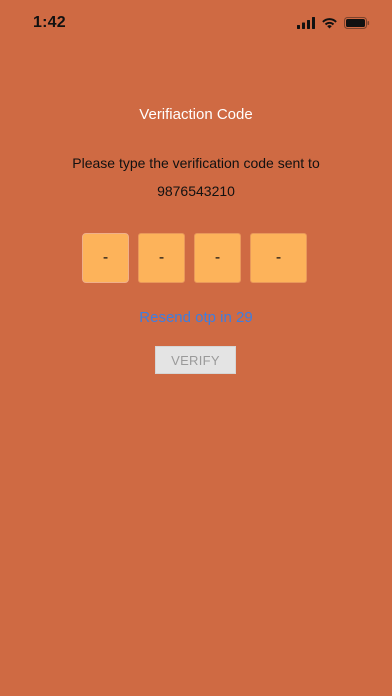 The height and width of the screenshot is (696, 392). I want to click on otp-digit-2: -, so click(161, 258).